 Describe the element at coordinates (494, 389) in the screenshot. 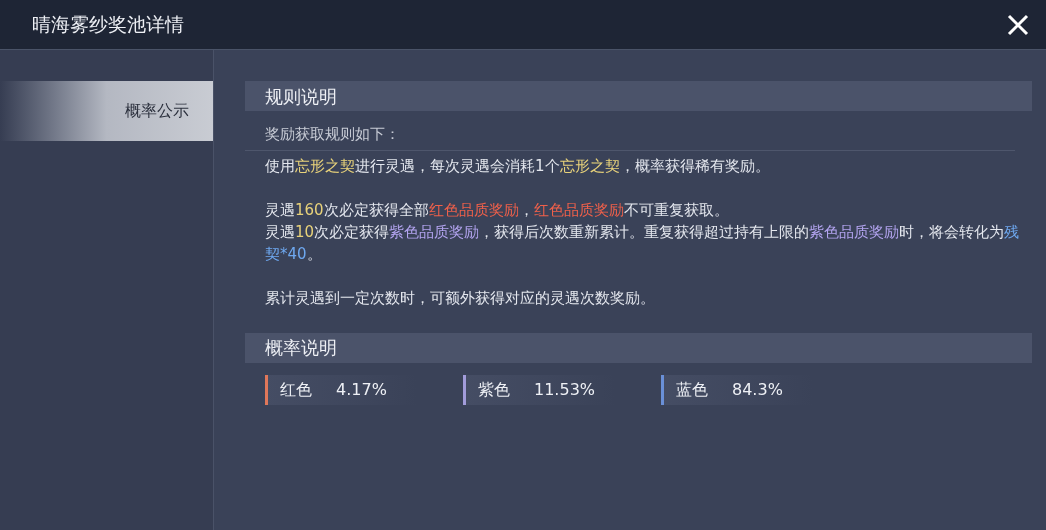

I see `tier-label: 紫色` at that location.